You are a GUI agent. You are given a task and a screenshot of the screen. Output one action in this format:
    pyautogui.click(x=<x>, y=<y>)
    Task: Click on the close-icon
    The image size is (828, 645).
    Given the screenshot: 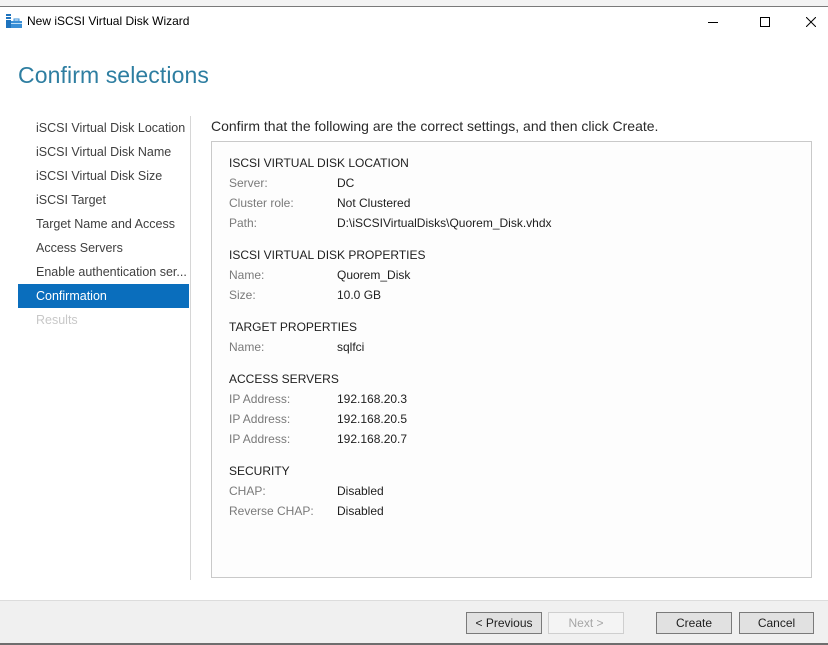 What is the action you would take?
    pyautogui.click(x=811, y=22)
    